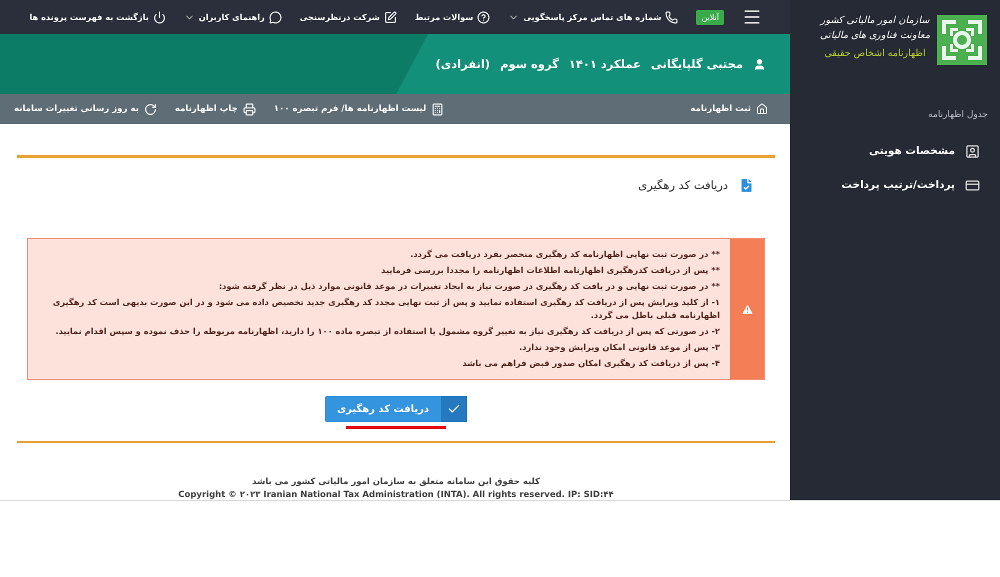 Image resolution: width=1000 pixels, height=577 pixels. Describe the element at coordinates (720, 109) in the screenshot. I see `breadcrumb-current: ثبت اظهارنامه` at that location.